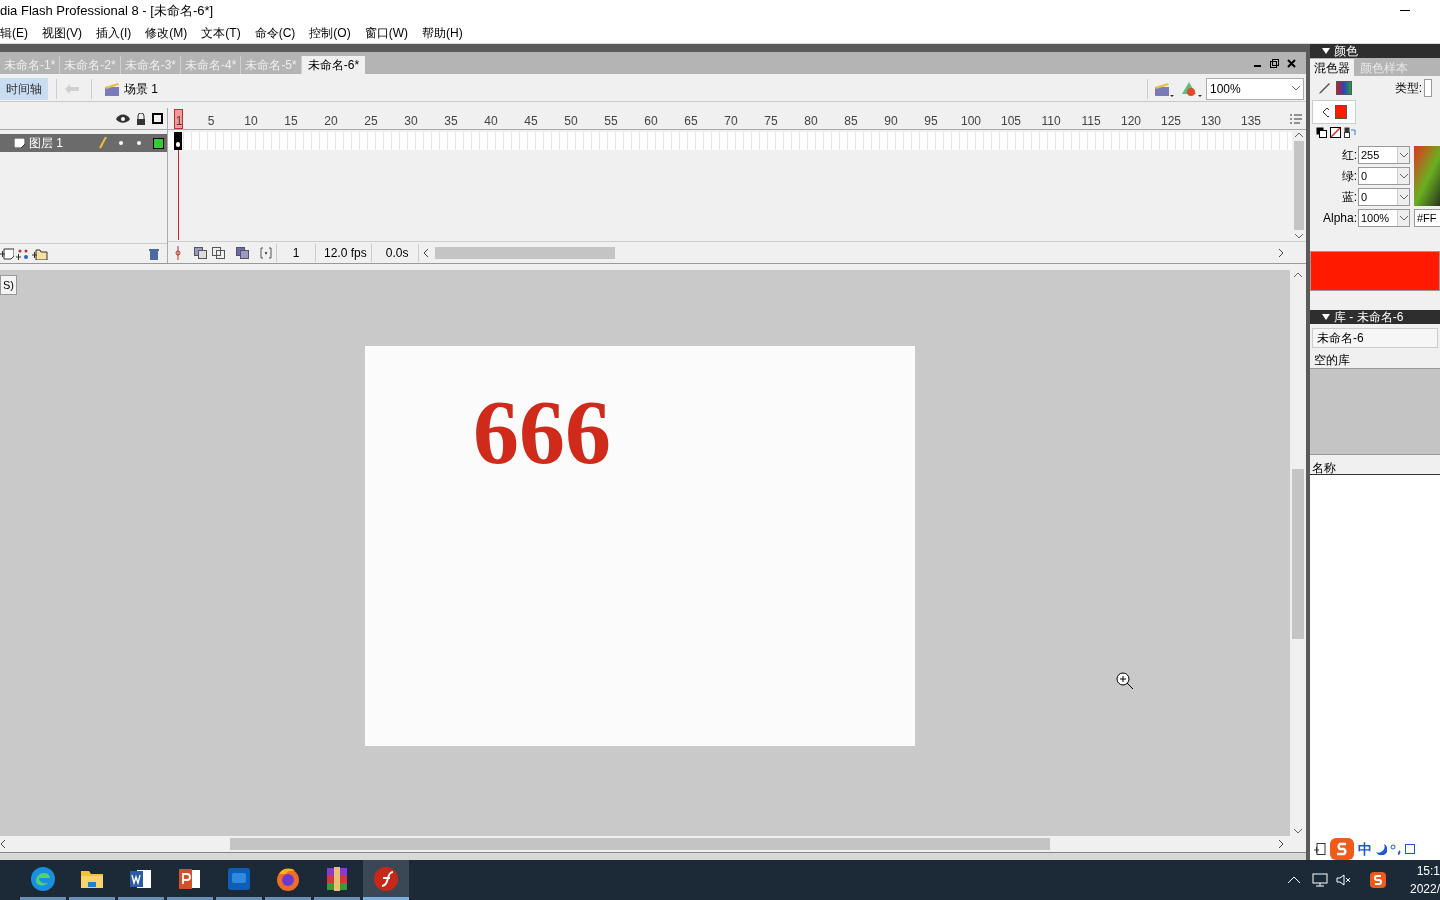 This screenshot has height=900, width=1440. I want to click on trash-icon, so click(154, 253).